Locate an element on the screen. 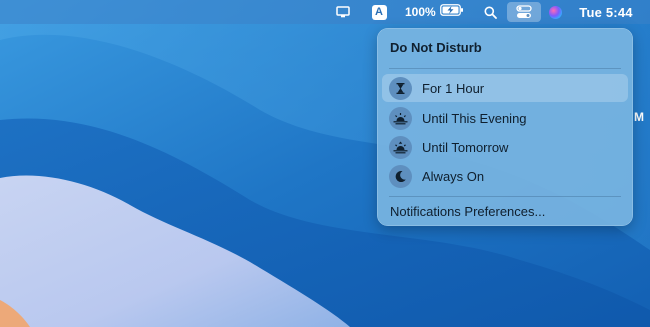 This screenshot has height=327, width=650. battery-percent: 100% is located at coordinates (420, 12).